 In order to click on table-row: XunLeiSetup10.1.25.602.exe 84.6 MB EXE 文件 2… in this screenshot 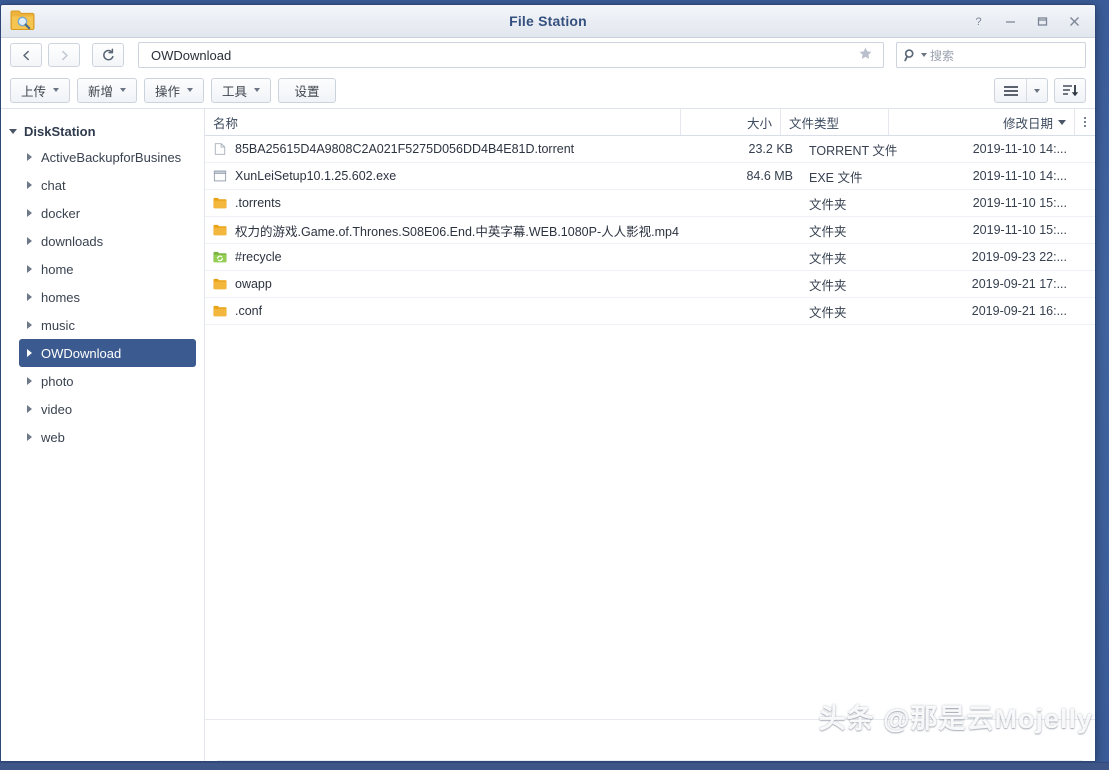, I will do `click(650, 176)`.